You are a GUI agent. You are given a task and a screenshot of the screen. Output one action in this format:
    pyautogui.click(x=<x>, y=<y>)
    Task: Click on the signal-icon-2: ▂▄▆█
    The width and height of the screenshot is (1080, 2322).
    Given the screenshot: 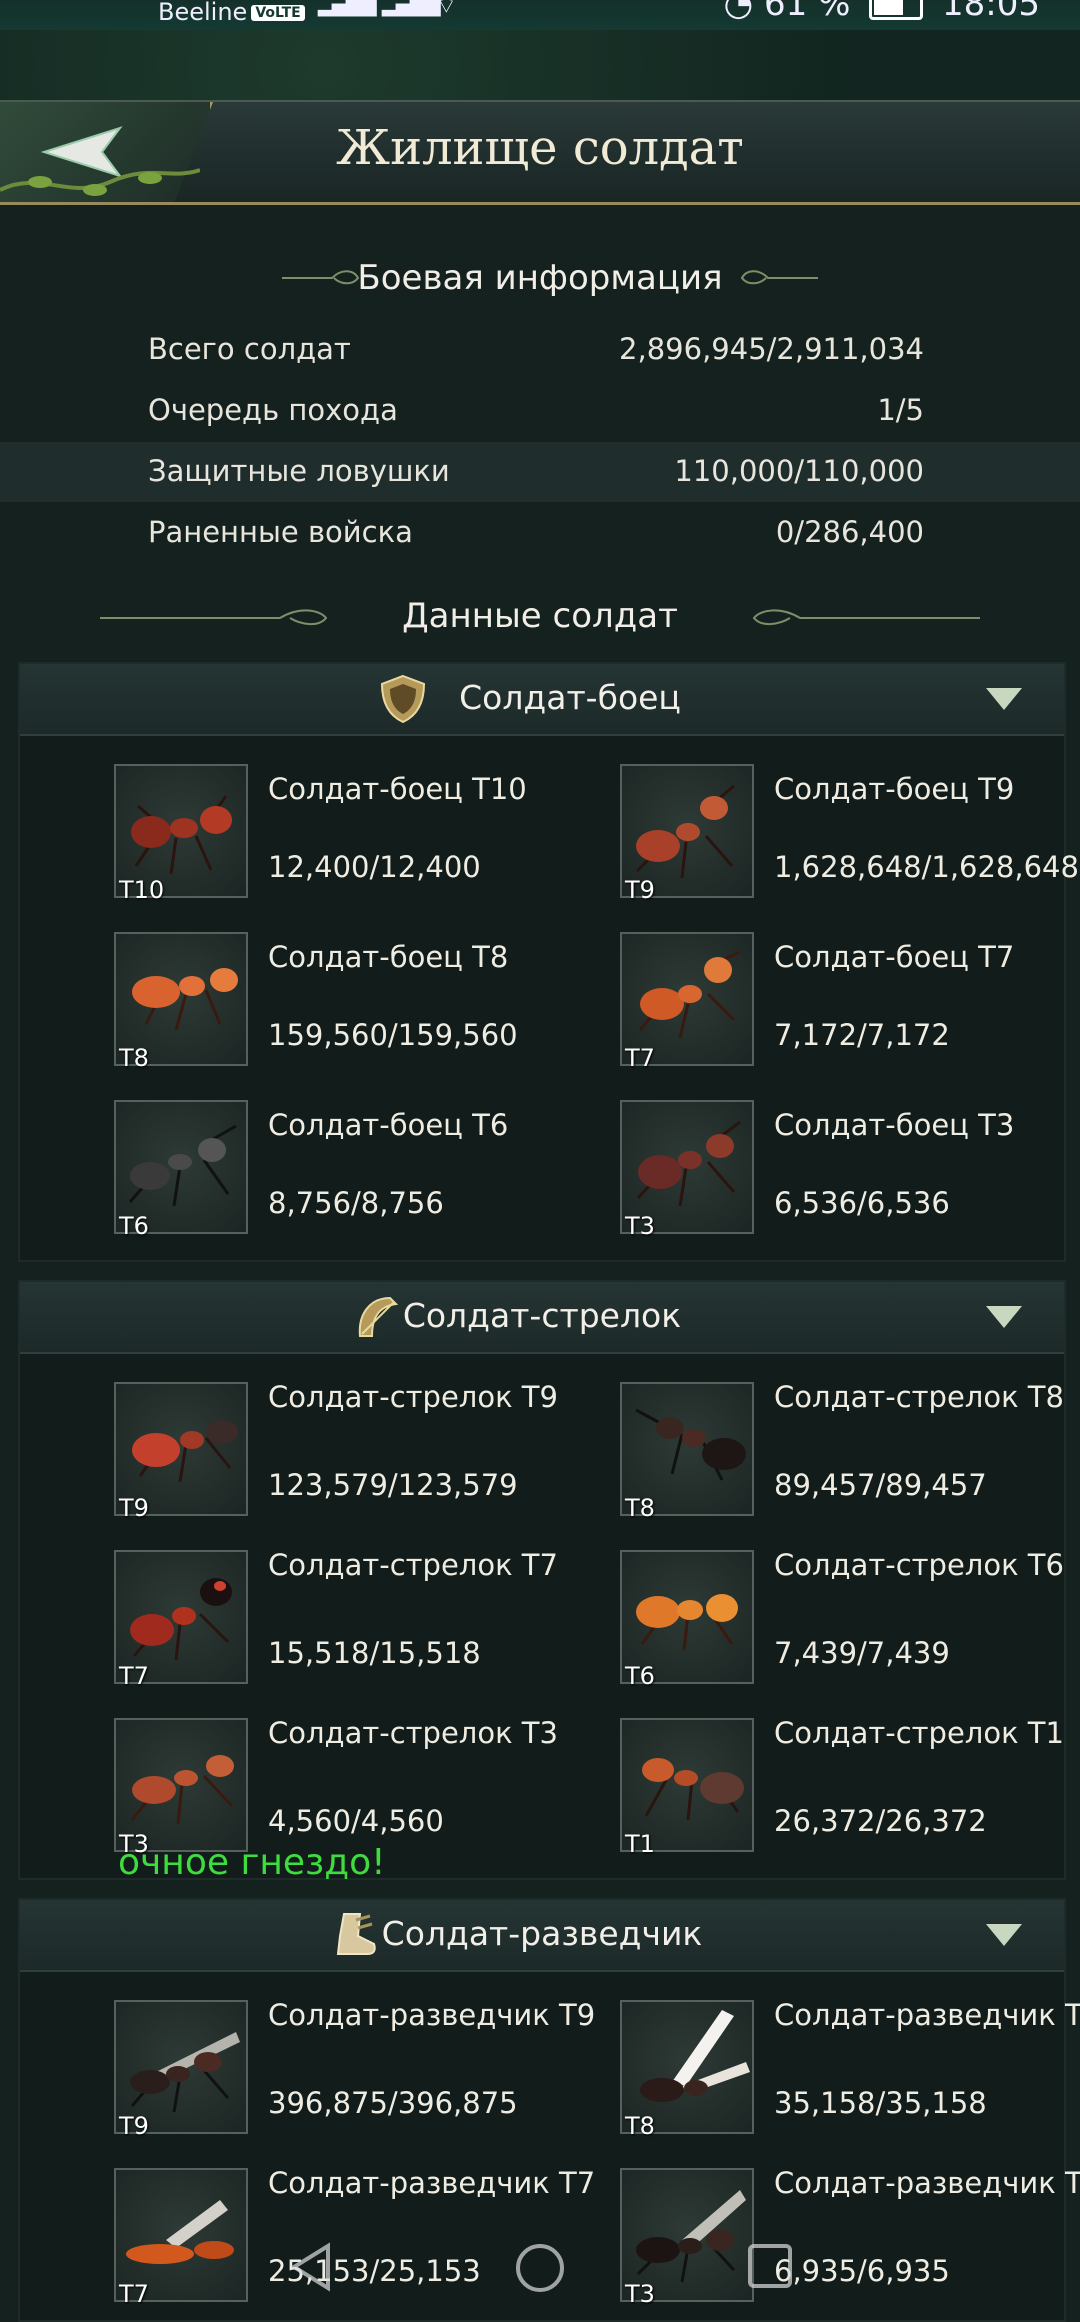 What is the action you would take?
    pyautogui.click(x=411, y=8)
    